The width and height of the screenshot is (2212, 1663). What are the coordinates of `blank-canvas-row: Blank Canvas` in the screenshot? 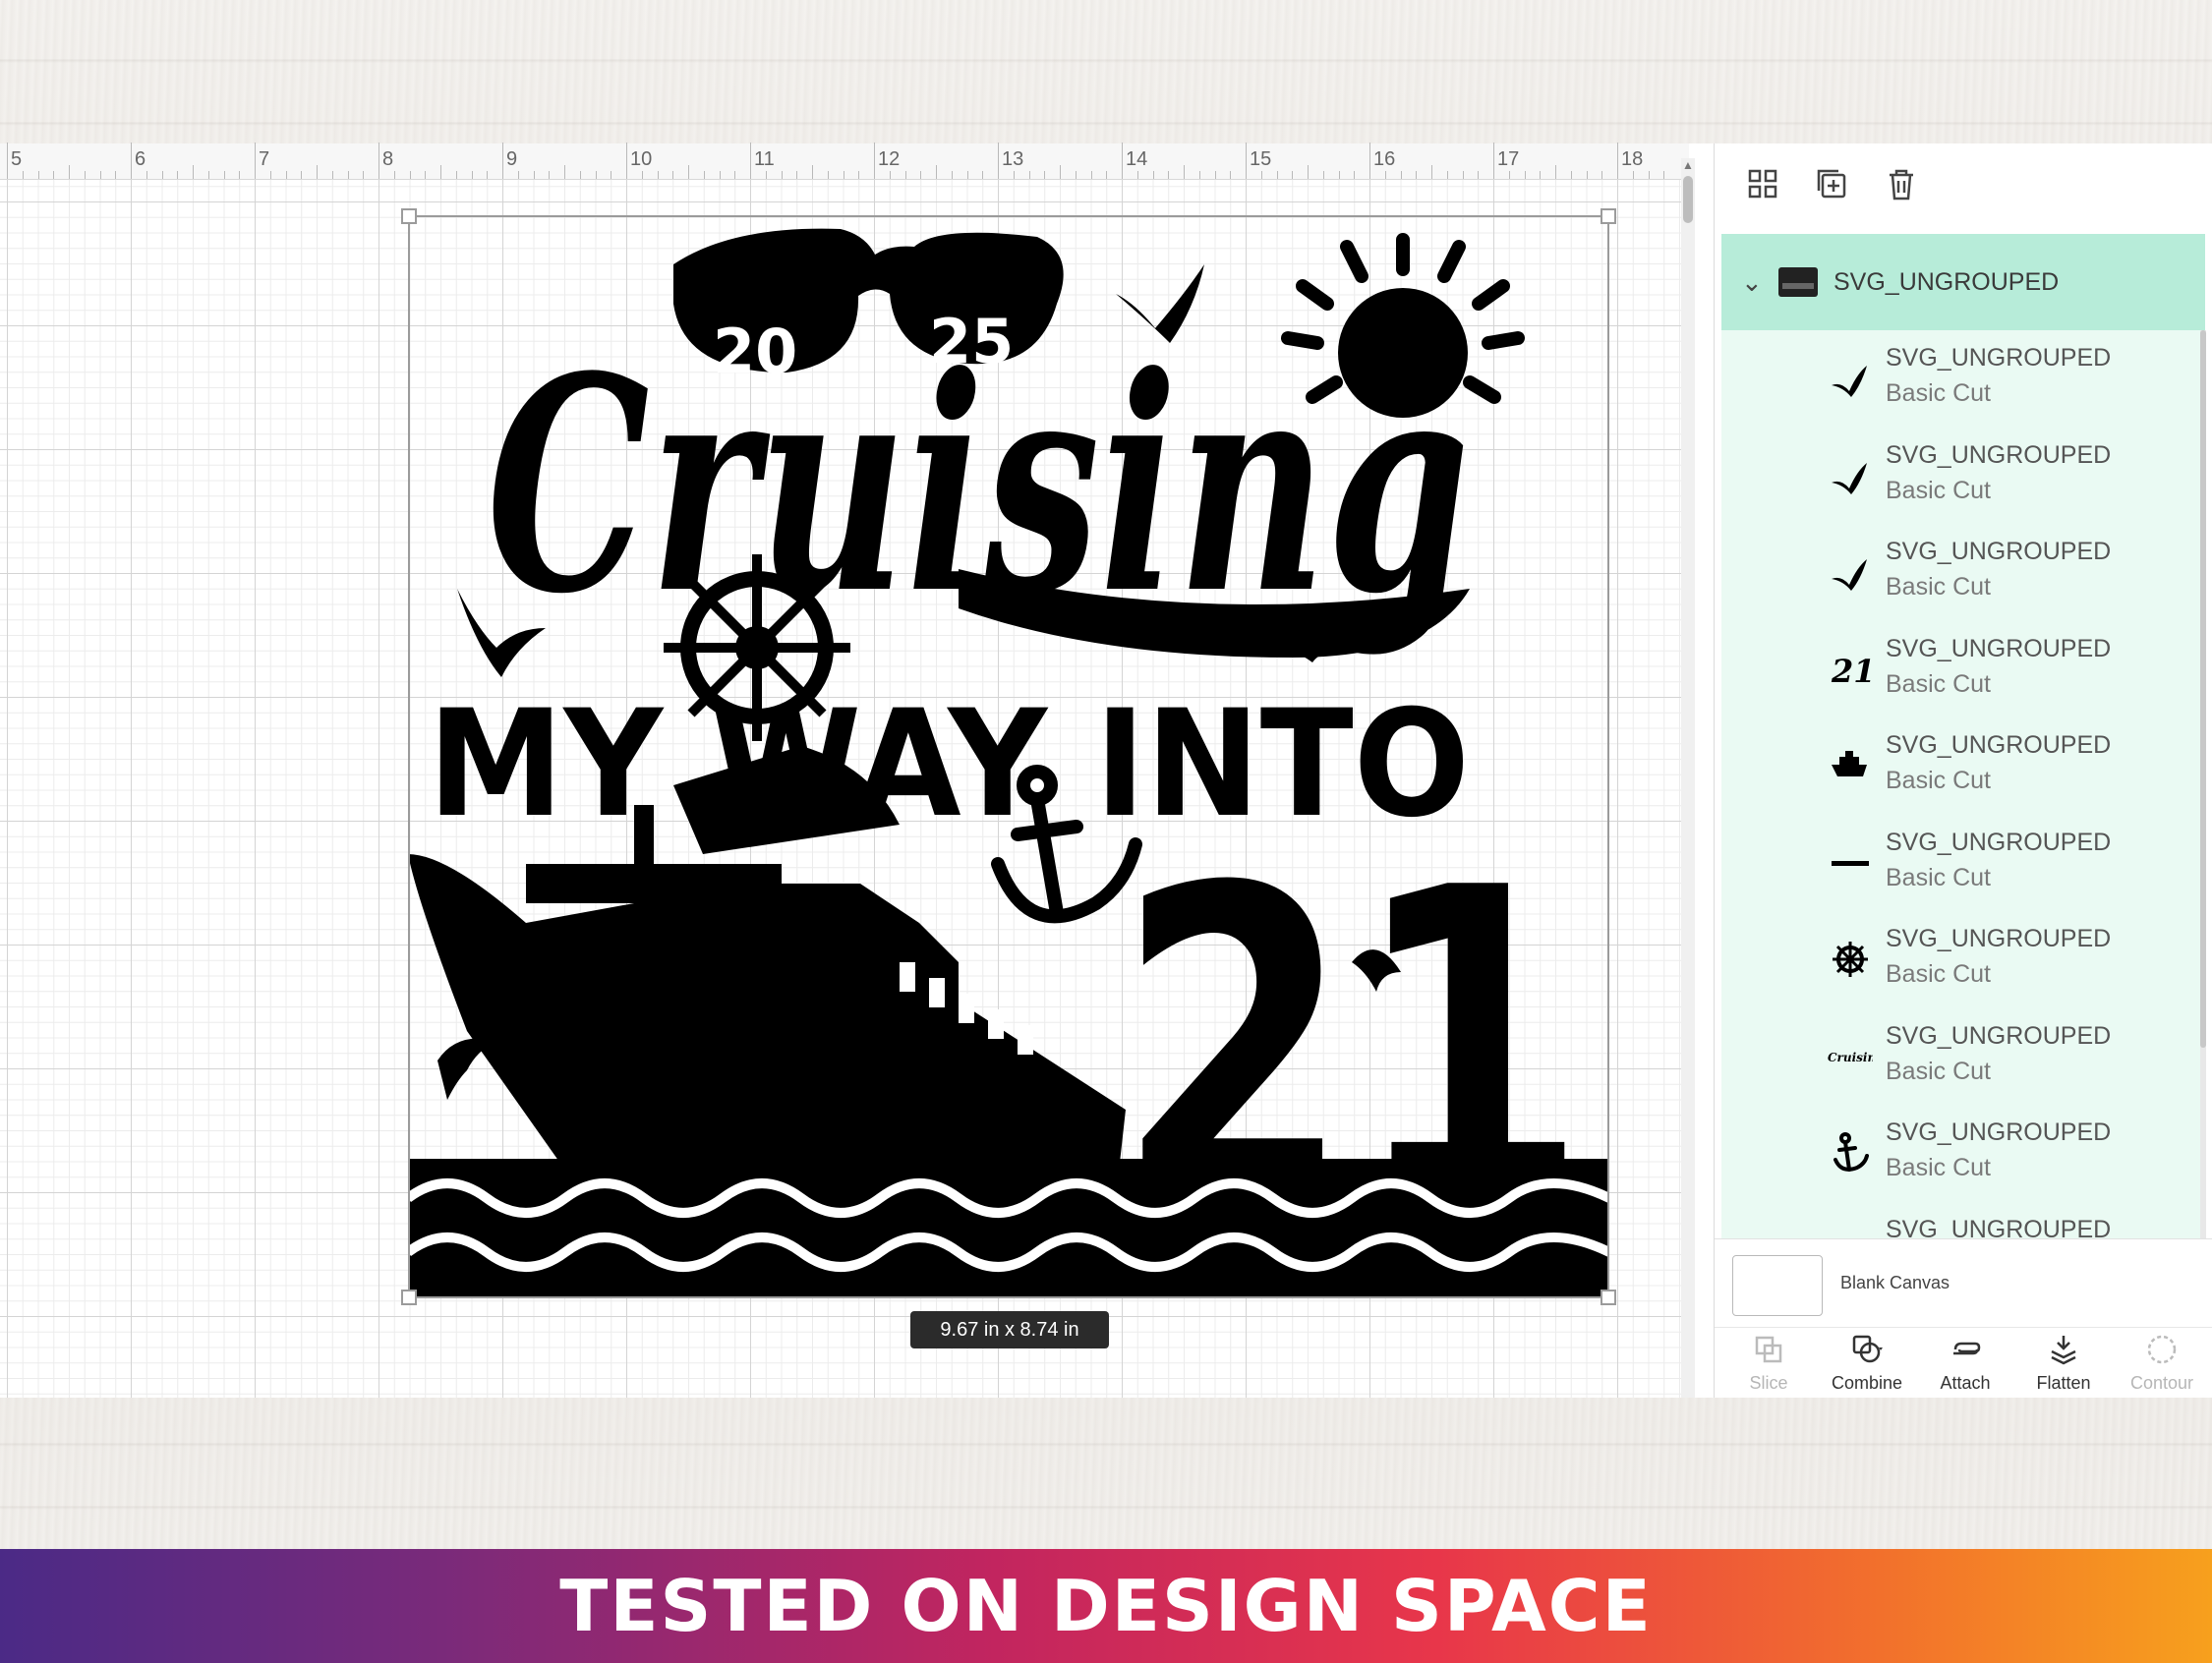 It's located at (1964, 1282).